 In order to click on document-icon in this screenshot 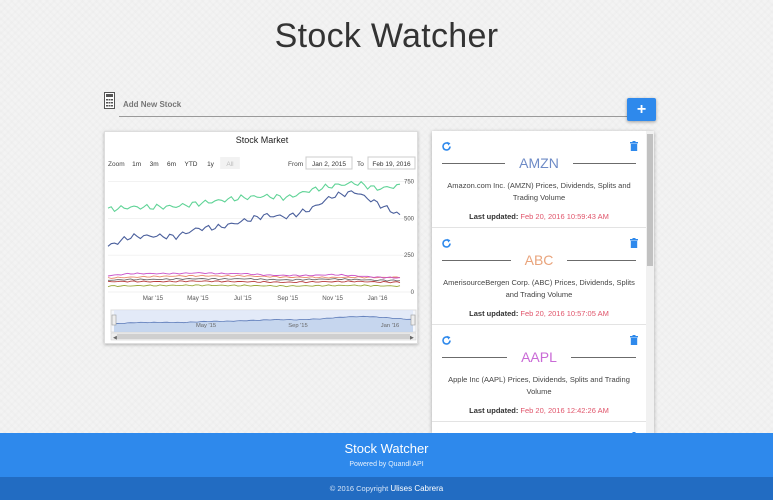, I will do `click(109, 100)`.